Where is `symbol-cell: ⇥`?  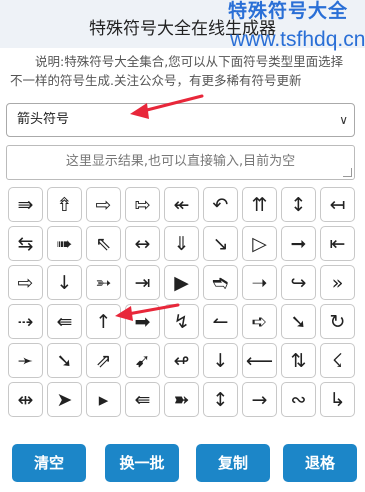 symbol-cell: ⇥ is located at coordinates (142, 282).